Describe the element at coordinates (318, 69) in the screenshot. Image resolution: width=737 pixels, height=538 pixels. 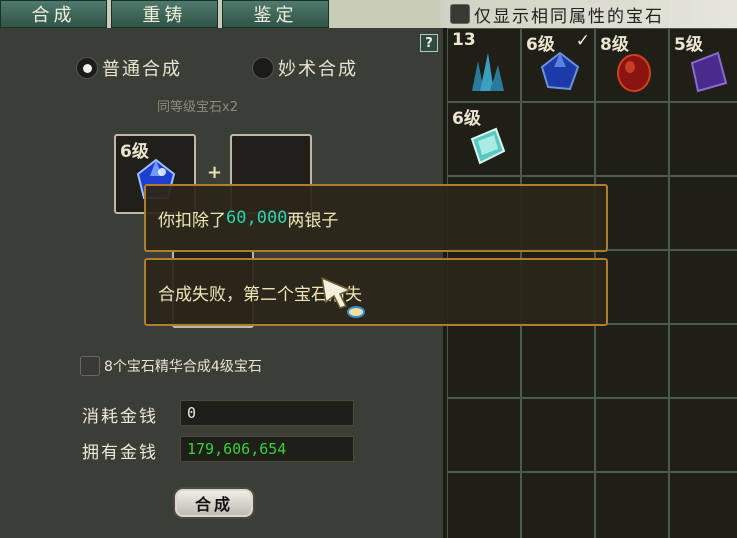
I see `mode-skill-label: 妙术合成` at that location.